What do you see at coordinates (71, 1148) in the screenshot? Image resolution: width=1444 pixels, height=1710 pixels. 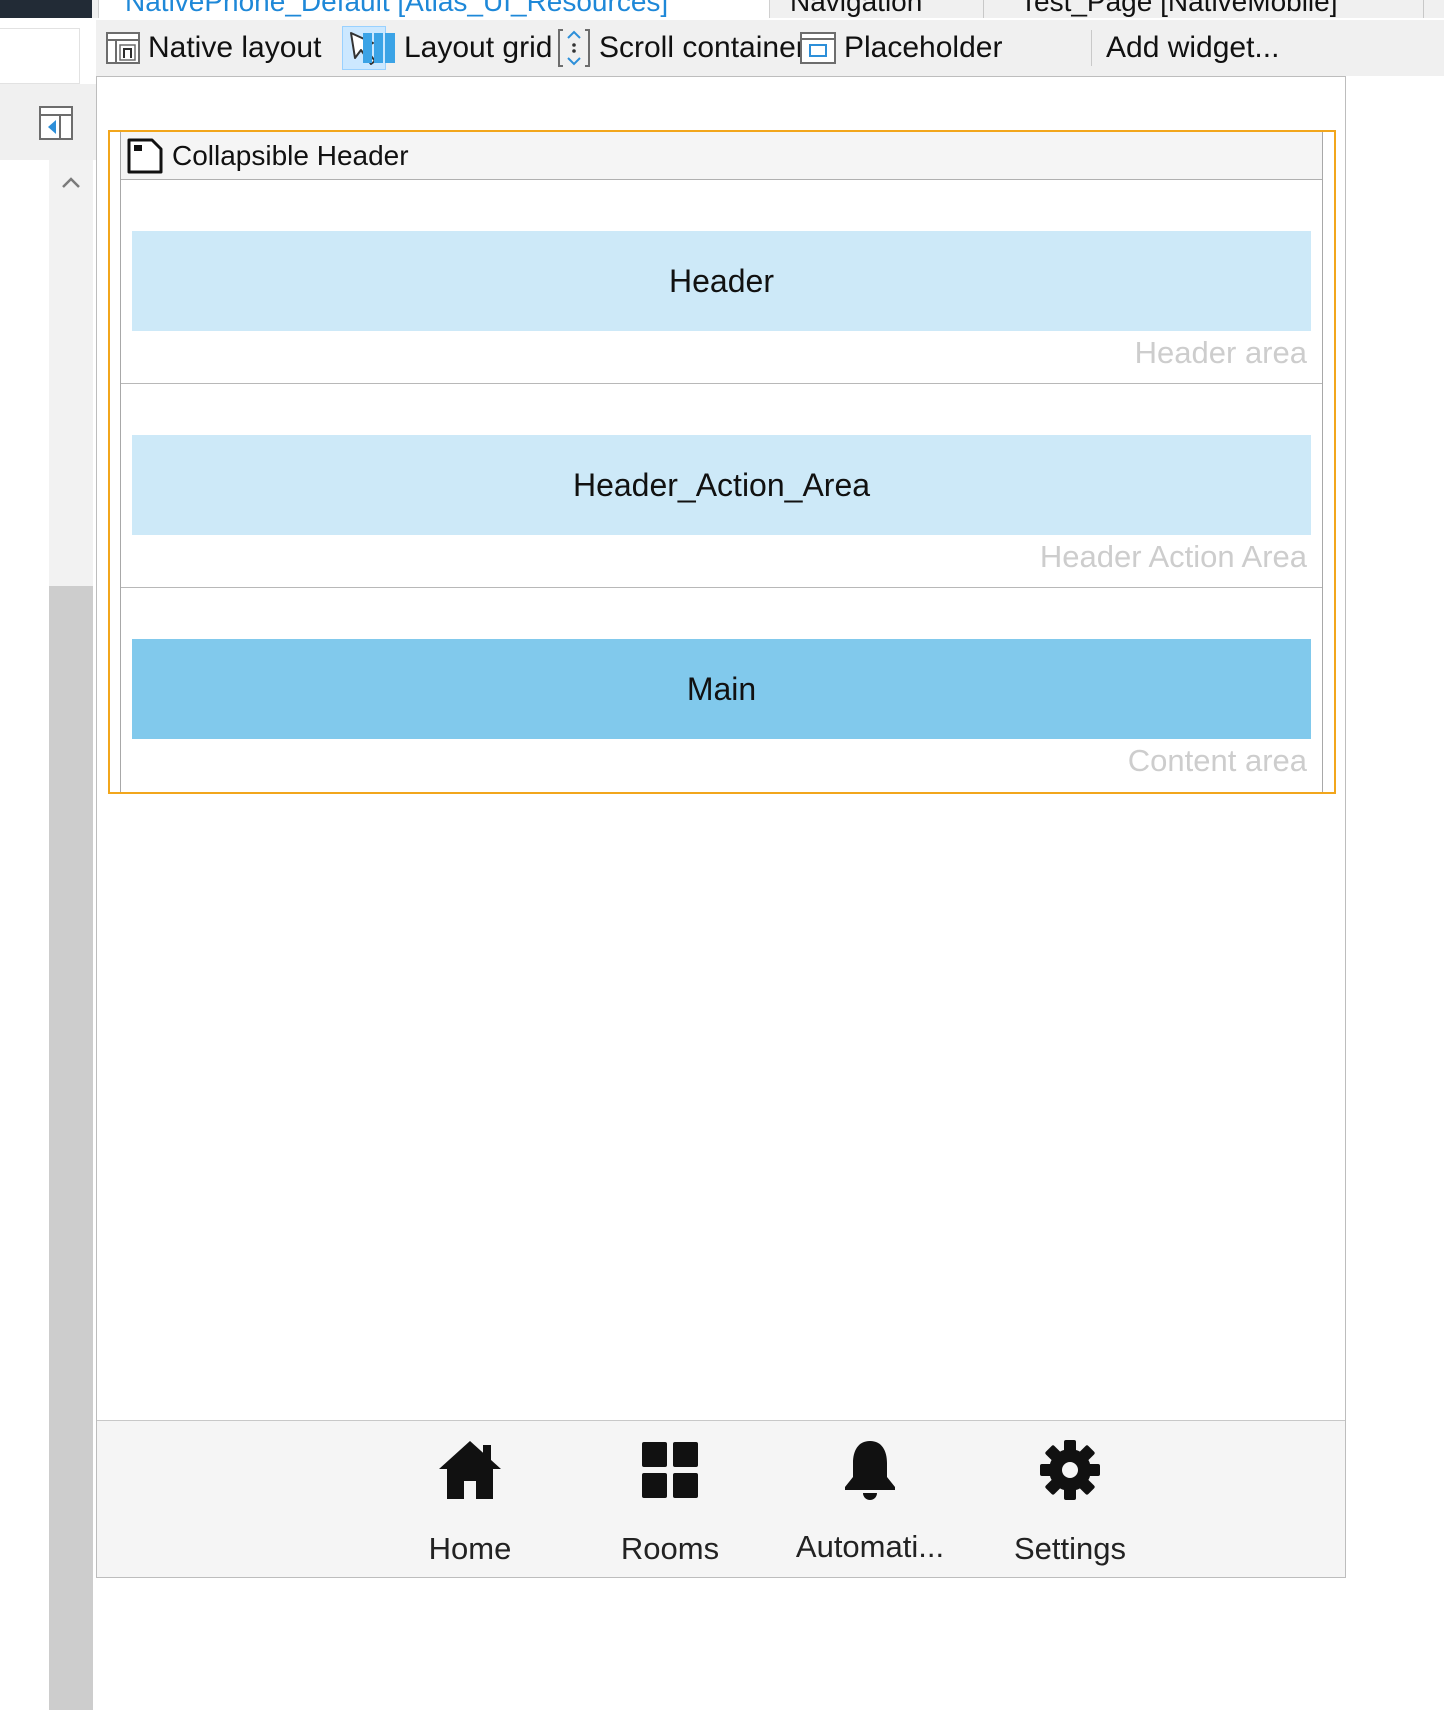 I see `scrollbar-thumb` at bounding box center [71, 1148].